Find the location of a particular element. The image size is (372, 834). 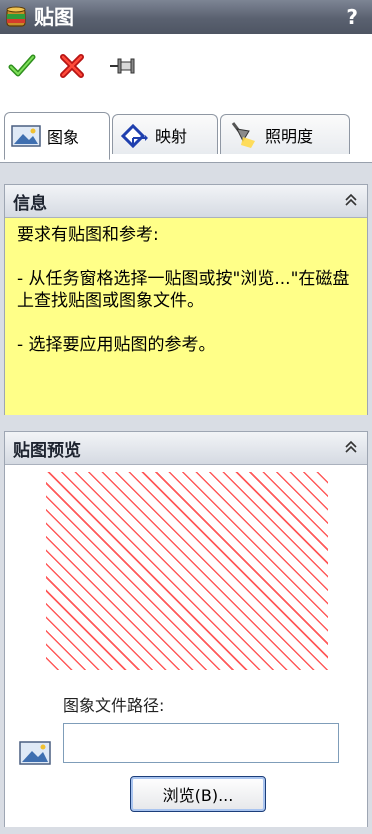

tab-strip: 图象 映射 照明度 is located at coordinates (186, 133).